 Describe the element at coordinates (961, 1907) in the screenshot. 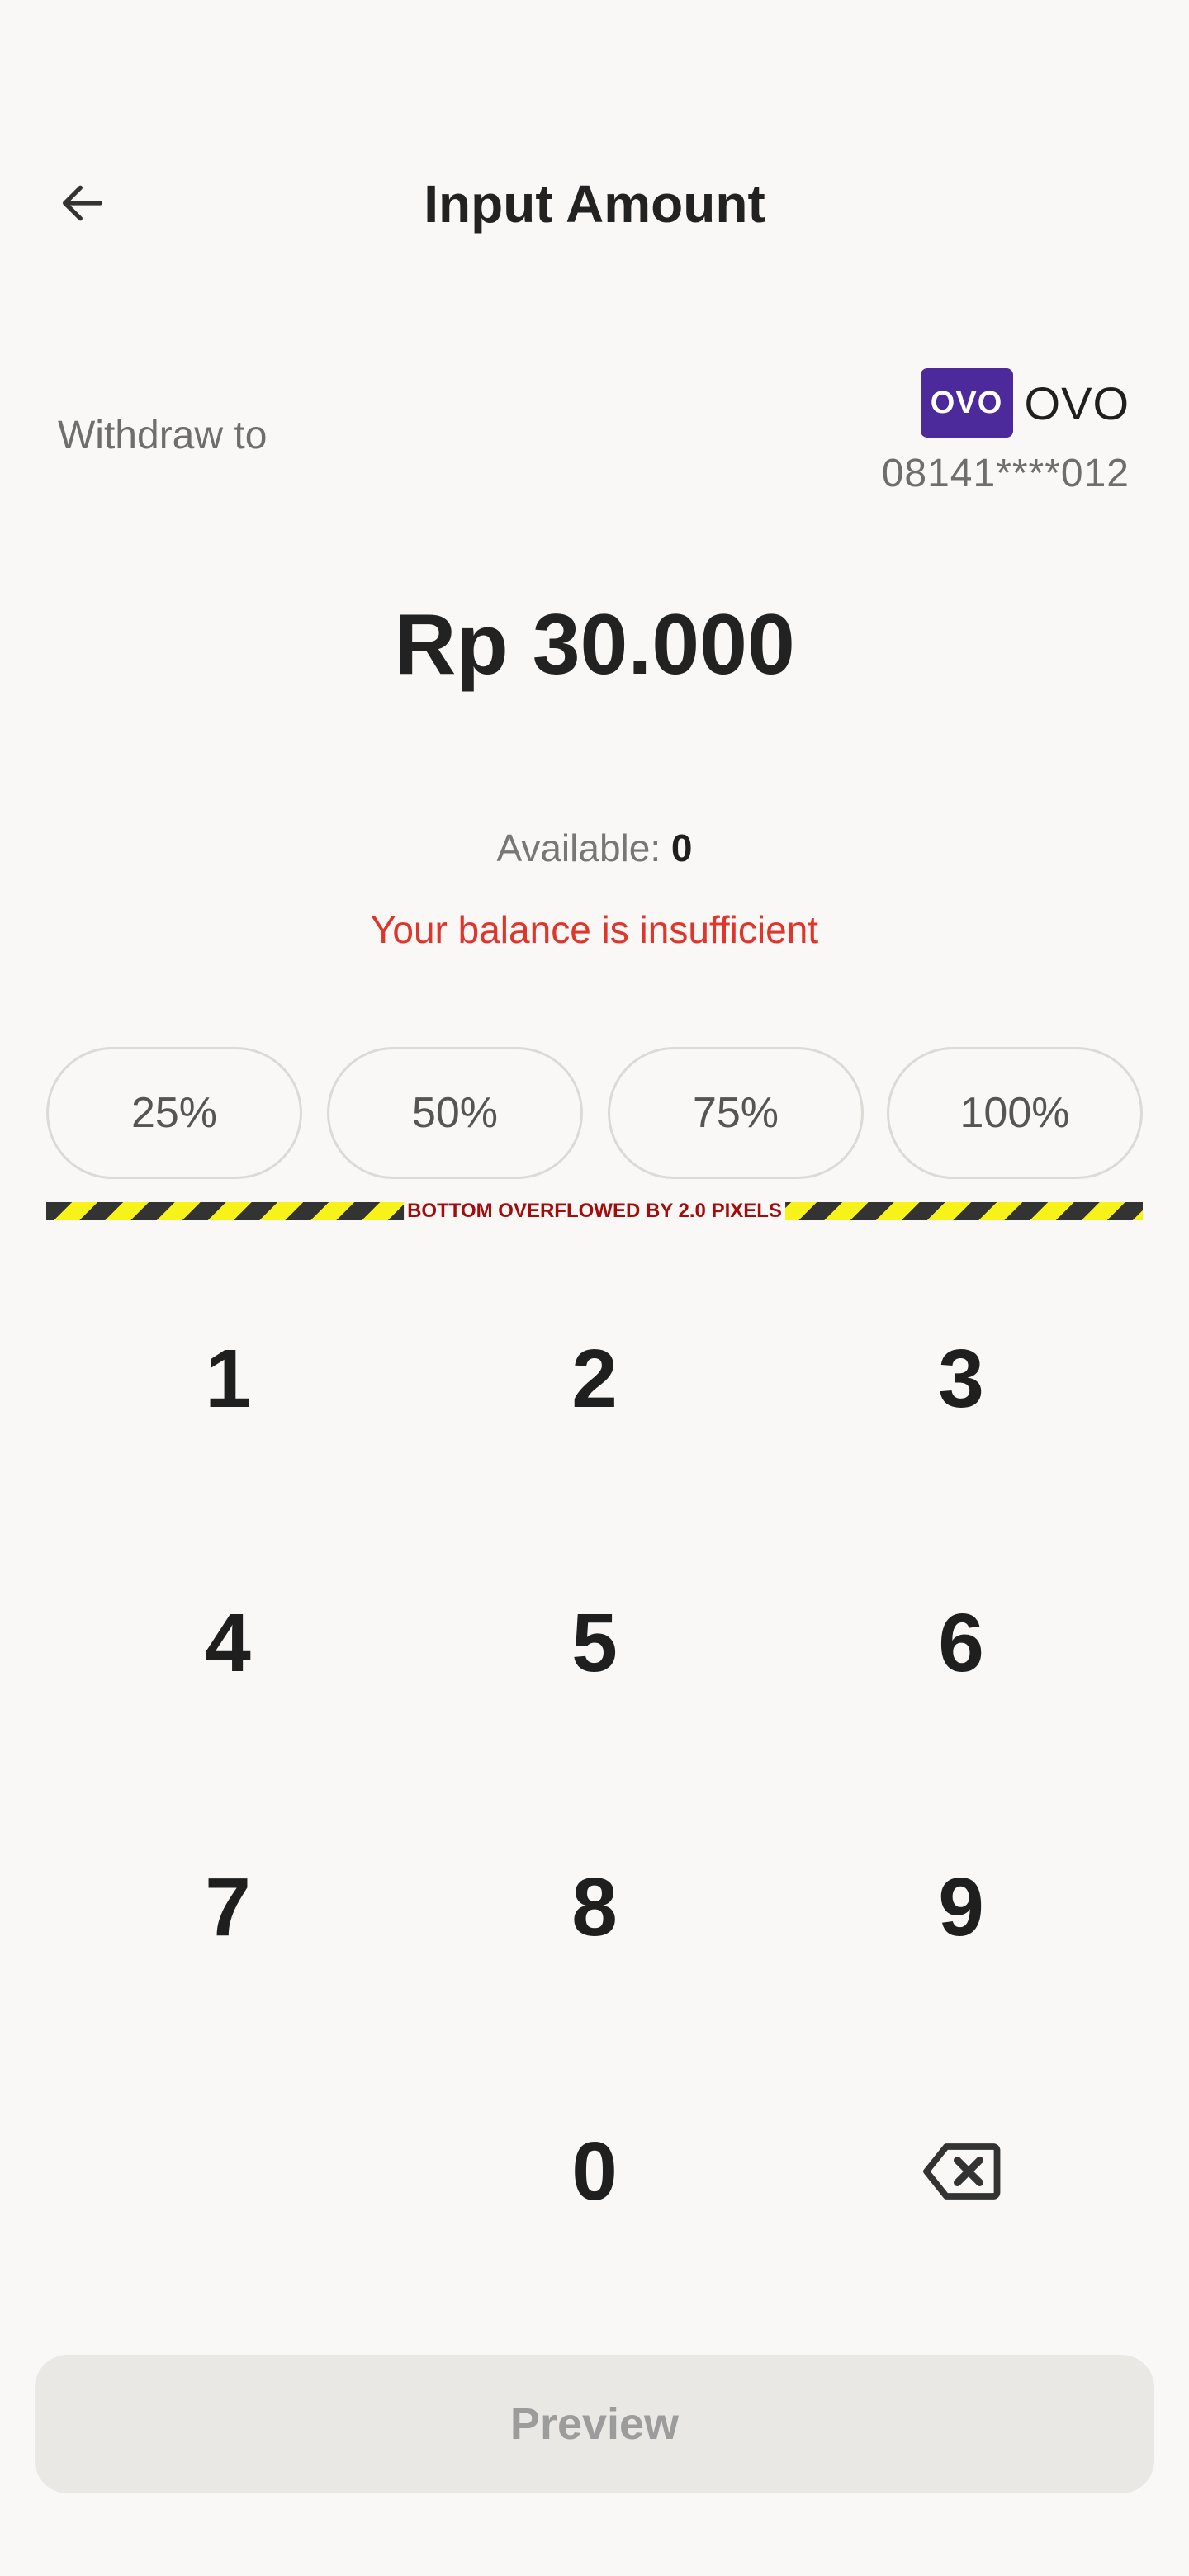

I see `key-9: 9` at that location.